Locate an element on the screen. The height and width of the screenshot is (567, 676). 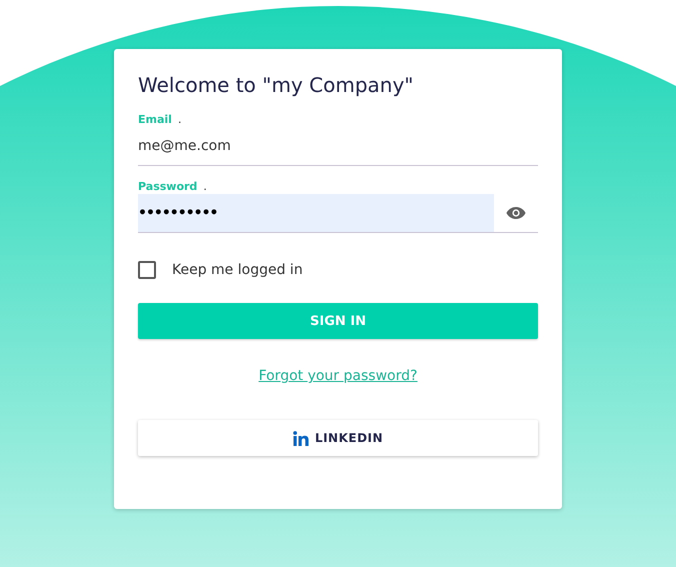
eye-icon is located at coordinates (516, 213).